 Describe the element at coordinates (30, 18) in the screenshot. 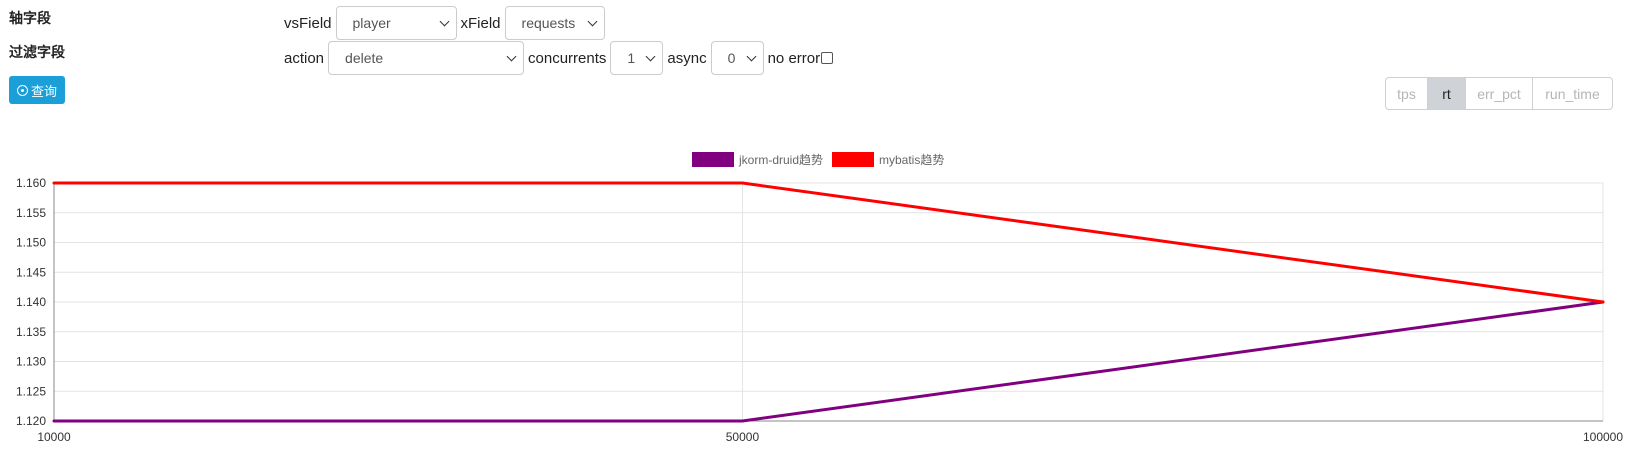

I see `axis-field-label: 轴字段` at that location.